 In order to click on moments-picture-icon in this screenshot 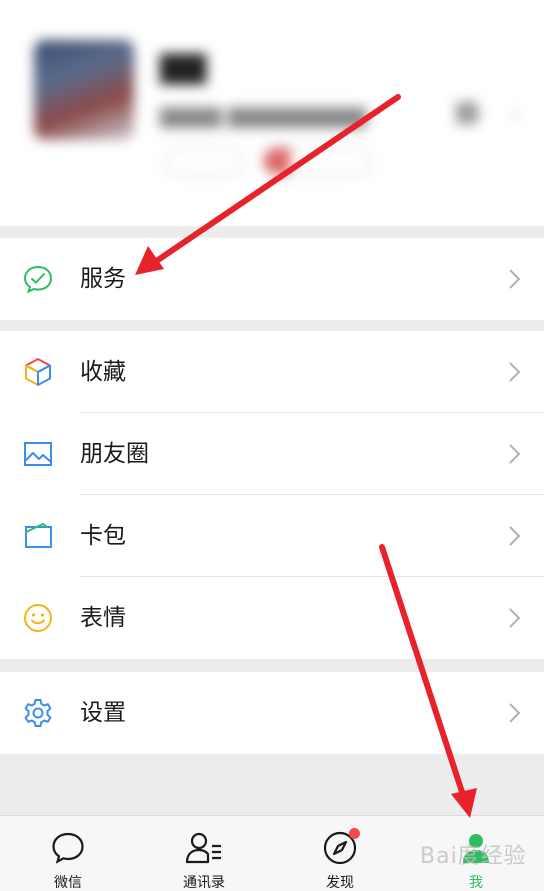, I will do `click(38, 454)`.